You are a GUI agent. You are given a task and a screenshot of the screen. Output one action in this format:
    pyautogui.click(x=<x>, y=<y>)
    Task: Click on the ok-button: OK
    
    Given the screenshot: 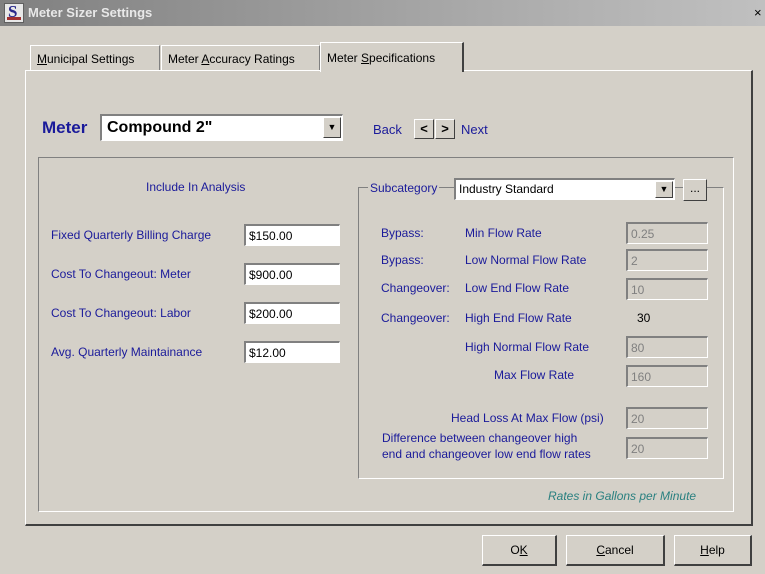 What is the action you would take?
    pyautogui.click(x=519, y=550)
    